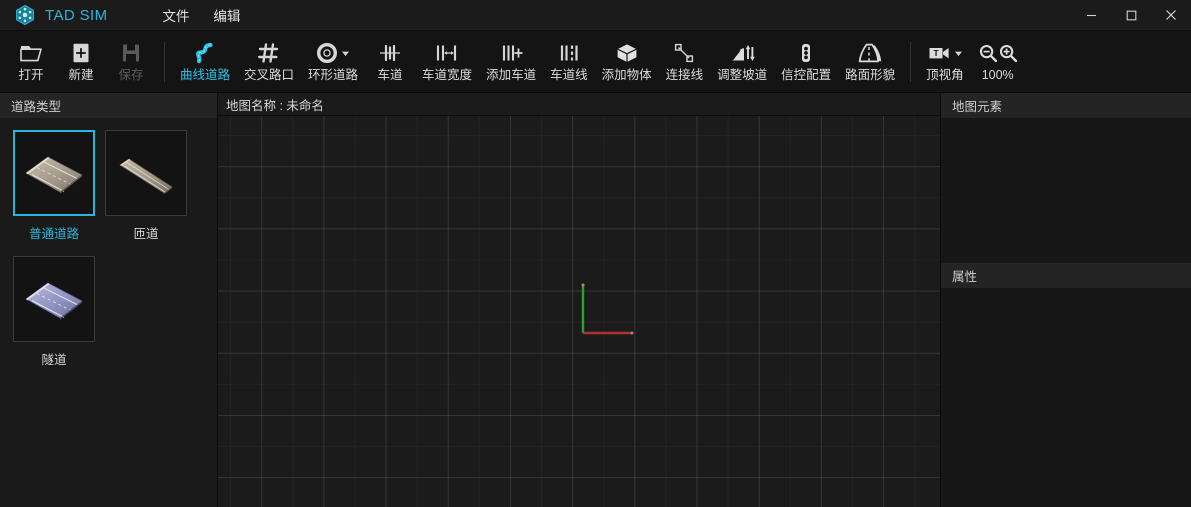 The image size is (1191, 507). I want to click on toolbar-connection-line-button: 连接线, so click(685, 62).